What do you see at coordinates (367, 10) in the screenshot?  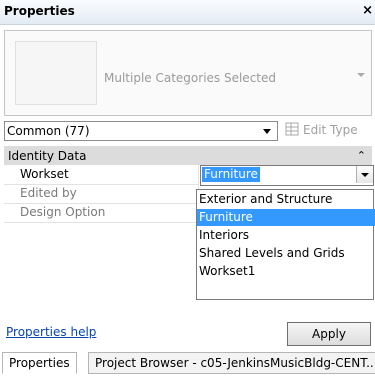 I see `close-icon: ×` at bounding box center [367, 10].